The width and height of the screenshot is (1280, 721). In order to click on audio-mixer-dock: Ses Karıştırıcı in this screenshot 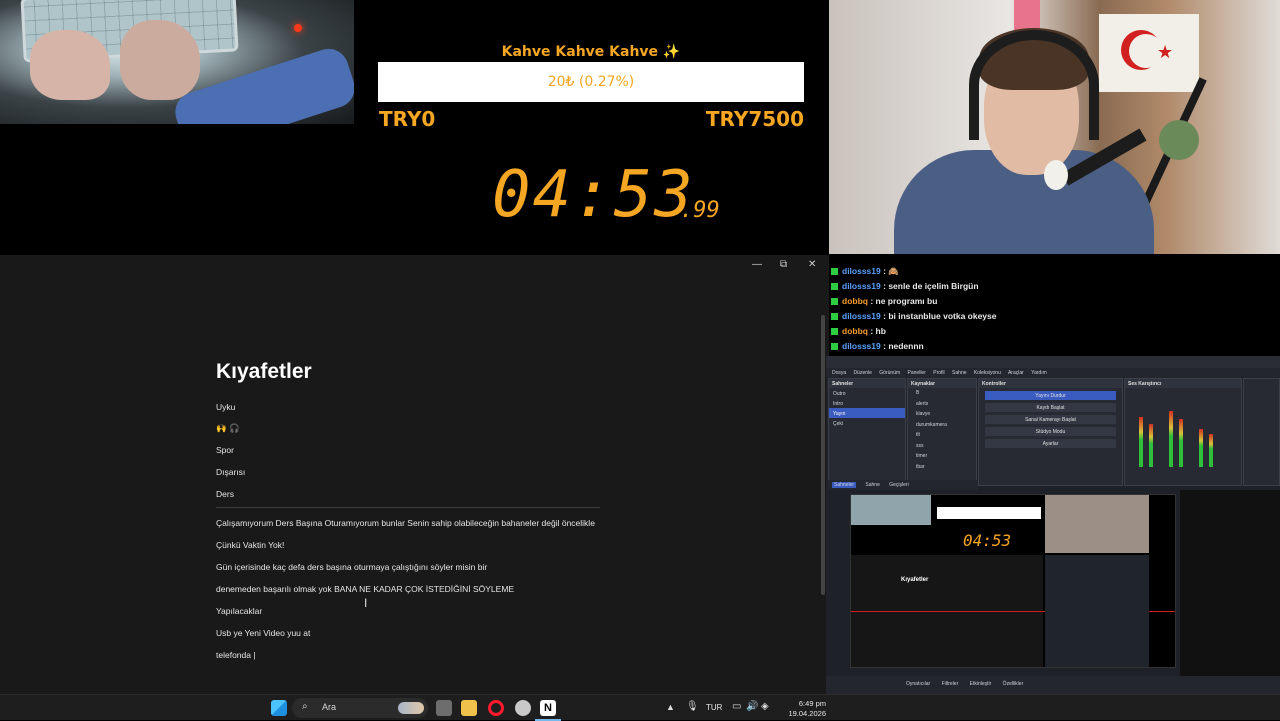, I will do `click(1183, 432)`.